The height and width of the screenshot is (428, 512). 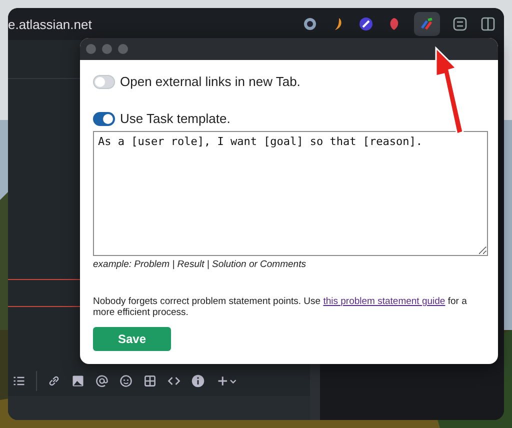 I want to click on list-icon, so click(x=19, y=381).